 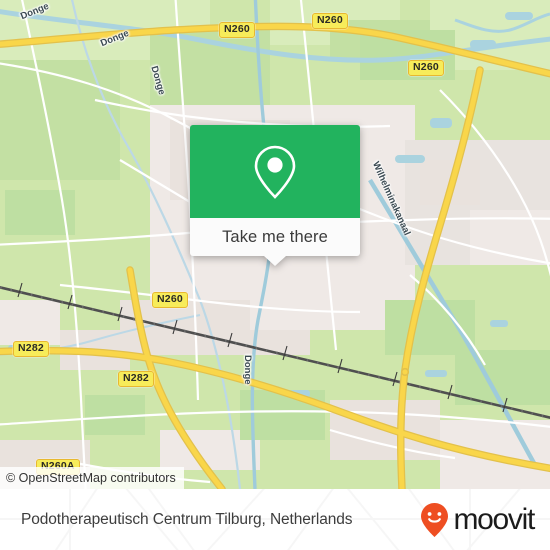 What do you see at coordinates (435, 519) in the screenshot?
I see `moovit-smiley-pin-icon` at bounding box center [435, 519].